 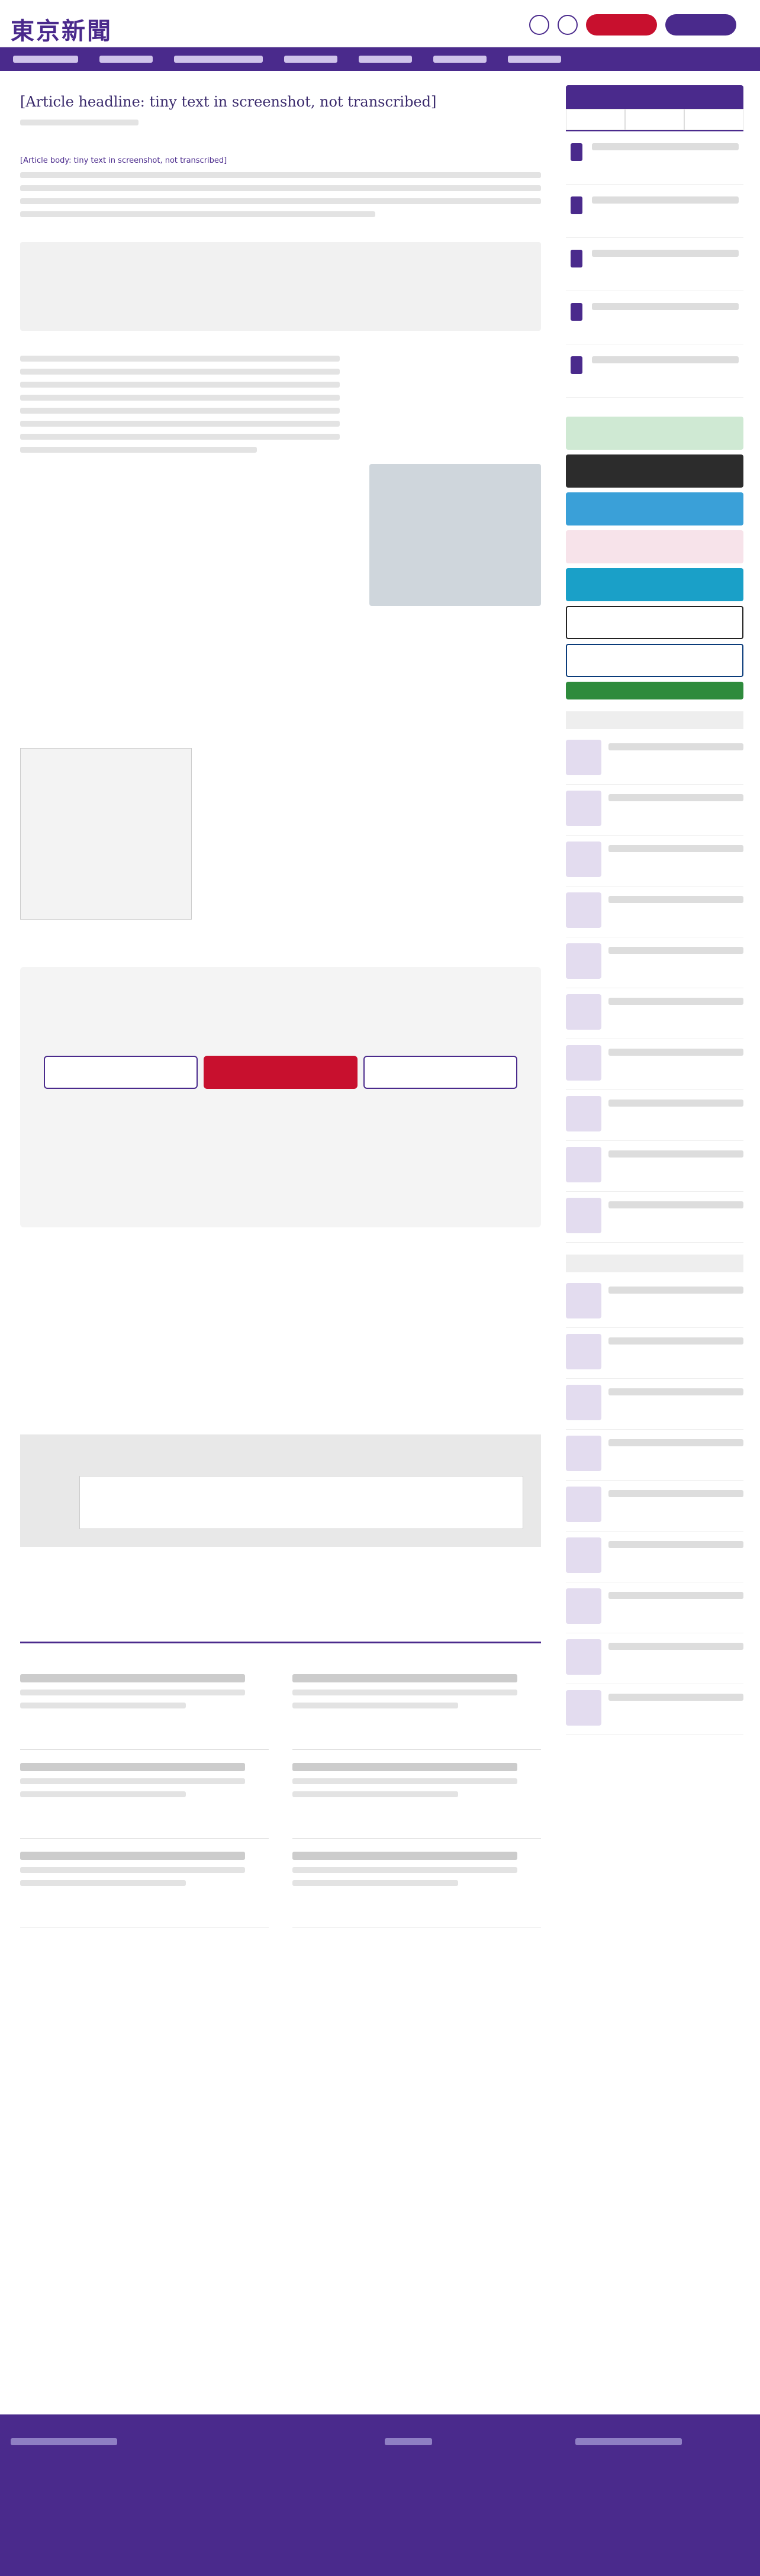 I want to click on info-box, so click(x=280, y=286).